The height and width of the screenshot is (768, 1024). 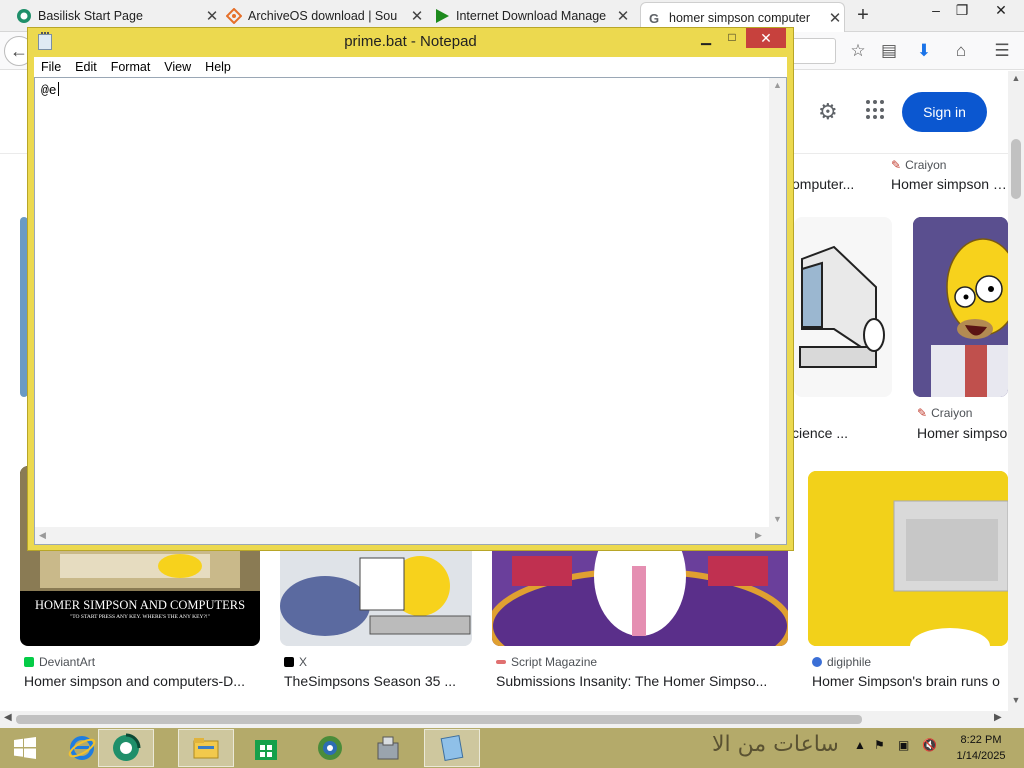 I want to click on internet-explorer-icon, so click(x=82, y=748).